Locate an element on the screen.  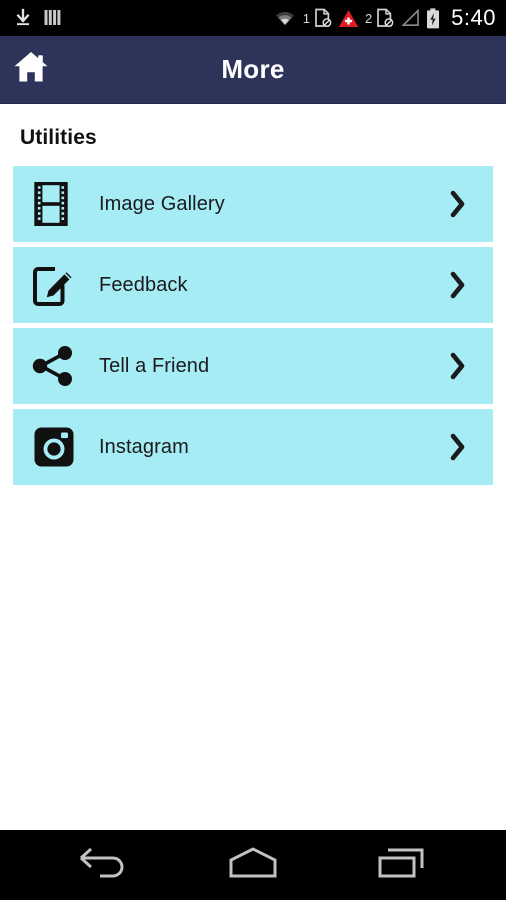
android-nav-bar is located at coordinates (253, 865).